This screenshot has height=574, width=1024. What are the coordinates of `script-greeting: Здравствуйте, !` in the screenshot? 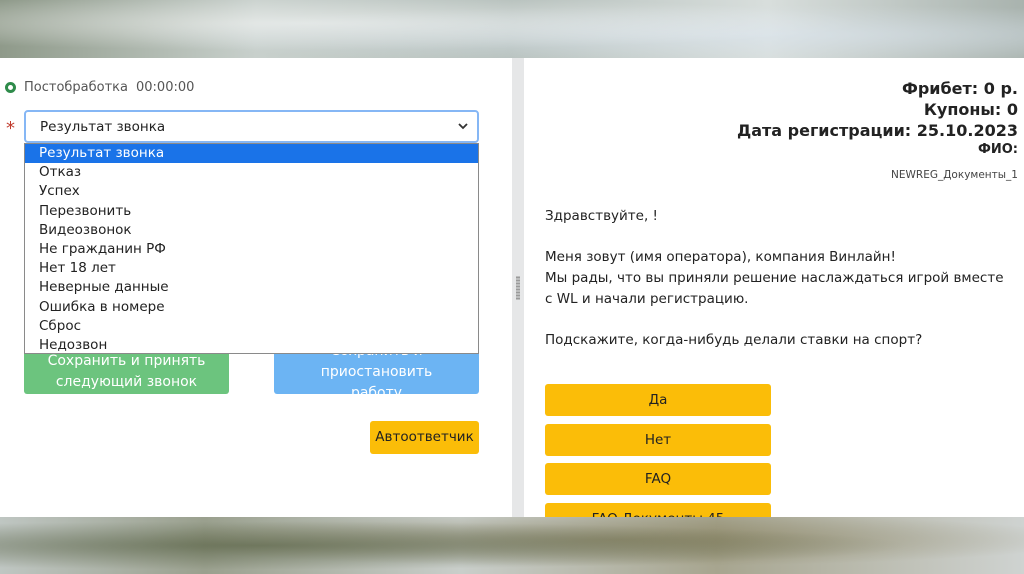 It's located at (601, 216).